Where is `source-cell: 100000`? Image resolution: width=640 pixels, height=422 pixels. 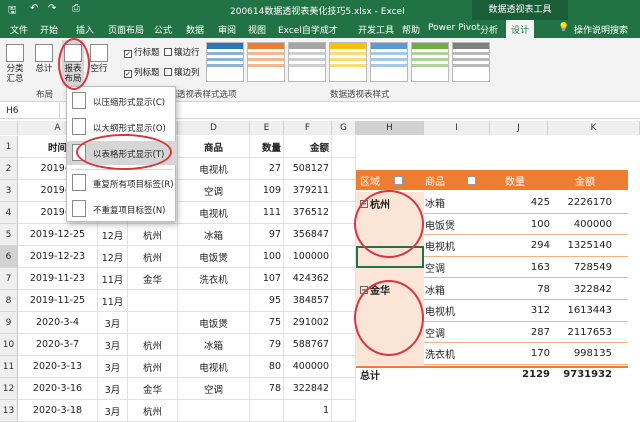 source-cell: 100000 is located at coordinates (308, 257).